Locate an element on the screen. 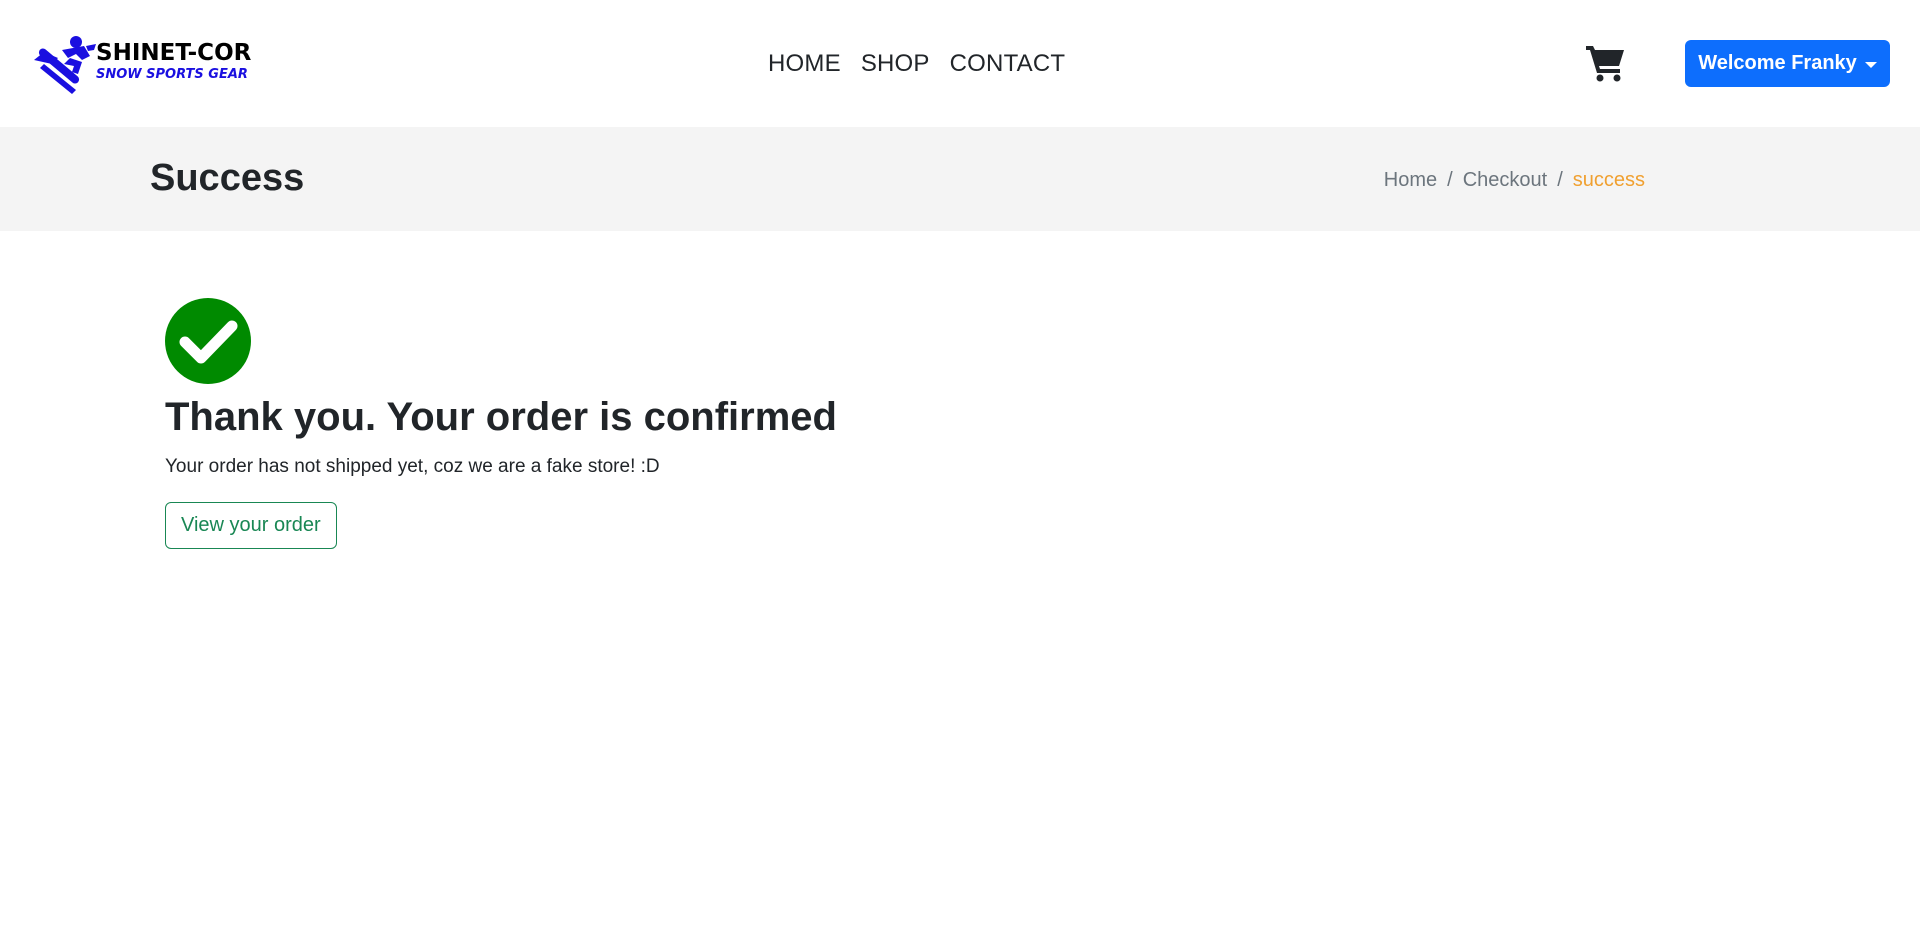 The image size is (1920, 933). nav-shop-link: SHOP is located at coordinates (895, 64).